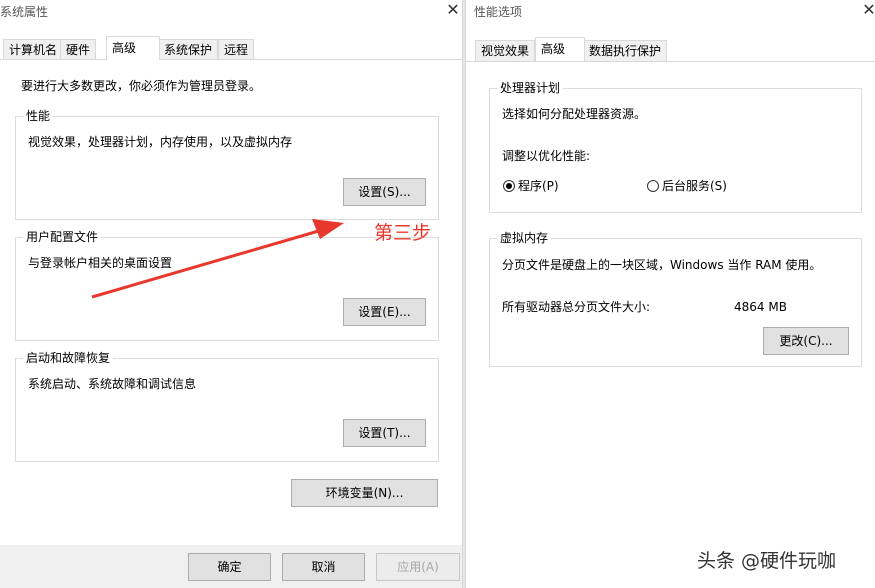  Describe the element at coordinates (767, 561) in the screenshot. I see `watermark-text: 头条 @硬件玩咖` at that location.